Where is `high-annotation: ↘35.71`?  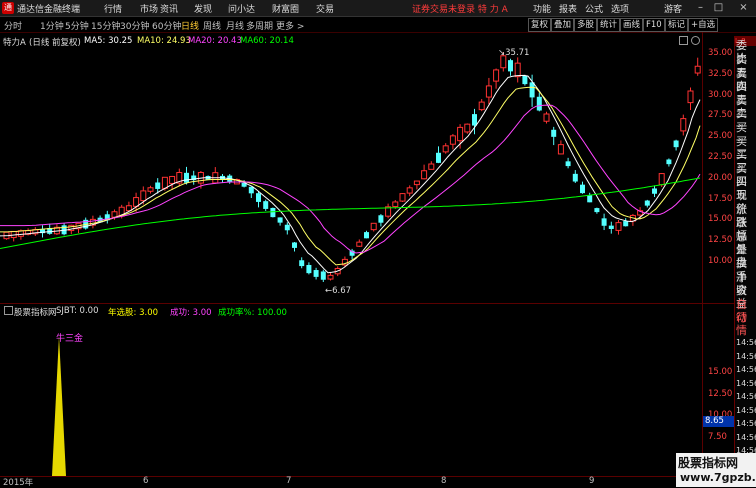
high-annotation: ↘35.71 is located at coordinates (514, 53).